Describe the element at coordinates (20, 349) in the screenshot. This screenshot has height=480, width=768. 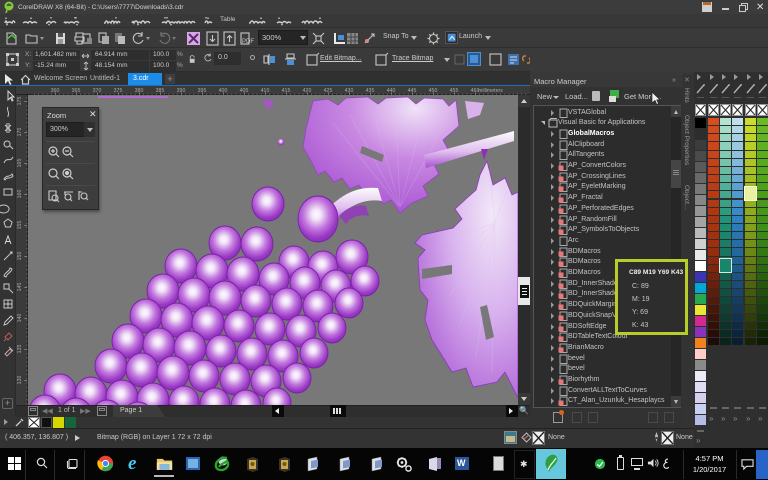
I see `svg-text: 135` at that location.